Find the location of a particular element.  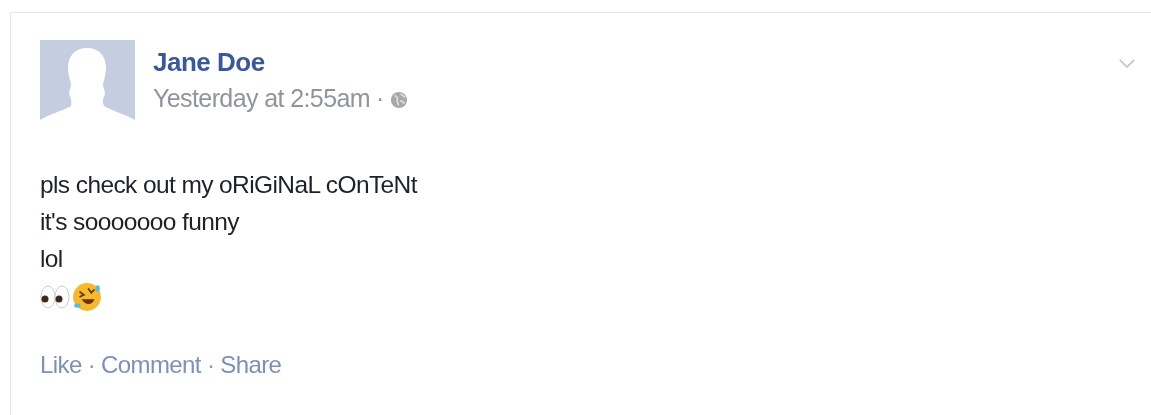

chevron-down-icon is located at coordinates (1127, 63).